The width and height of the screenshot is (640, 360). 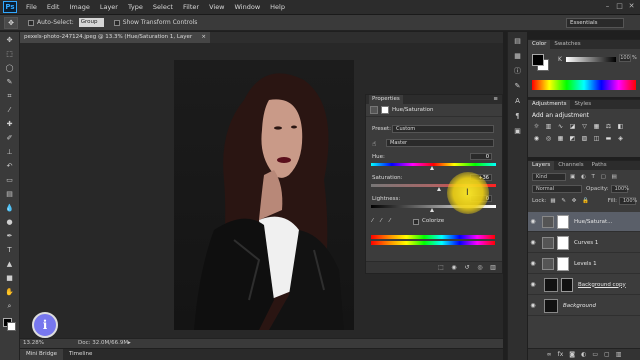 What do you see at coordinates (602, 285) in the screenshot?
I see `layer-name: Background copy` at bounding box center [602, 285].